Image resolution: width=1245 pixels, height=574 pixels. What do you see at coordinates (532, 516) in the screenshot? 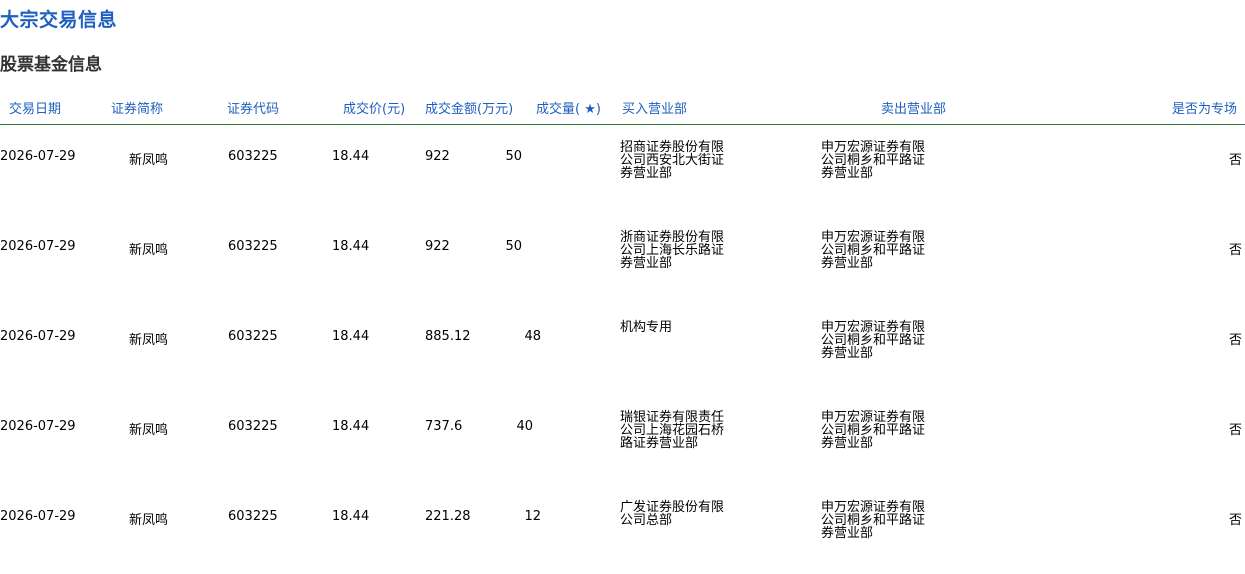
I see `cell-volume: 12` at bounding box center [532, 516].